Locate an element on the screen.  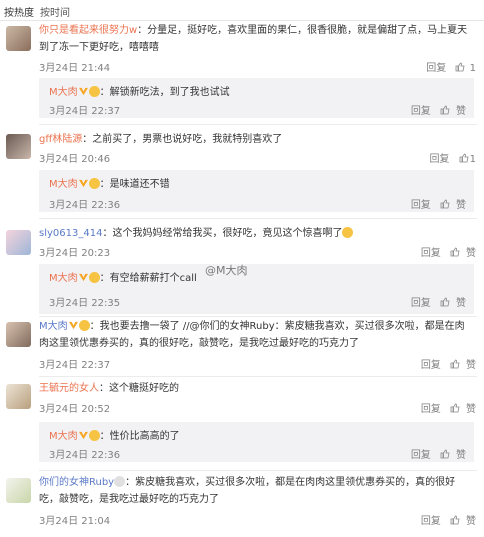
watermark-text: @M大肉 is located at coordinates (226, 270).